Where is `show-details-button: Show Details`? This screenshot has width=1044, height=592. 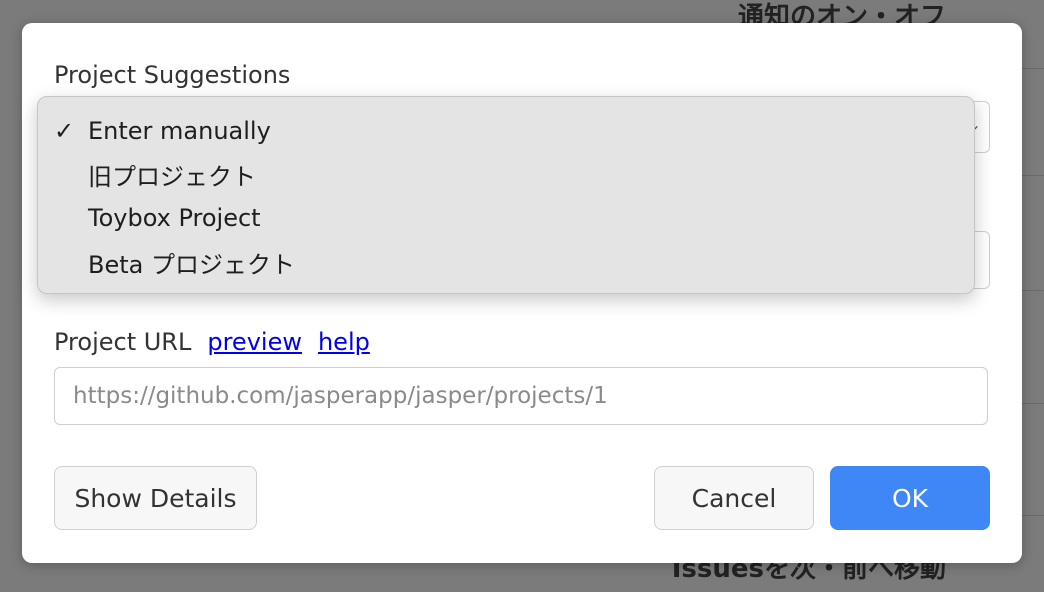
show-details-button: Show Details is located at coordinates (155, 498).